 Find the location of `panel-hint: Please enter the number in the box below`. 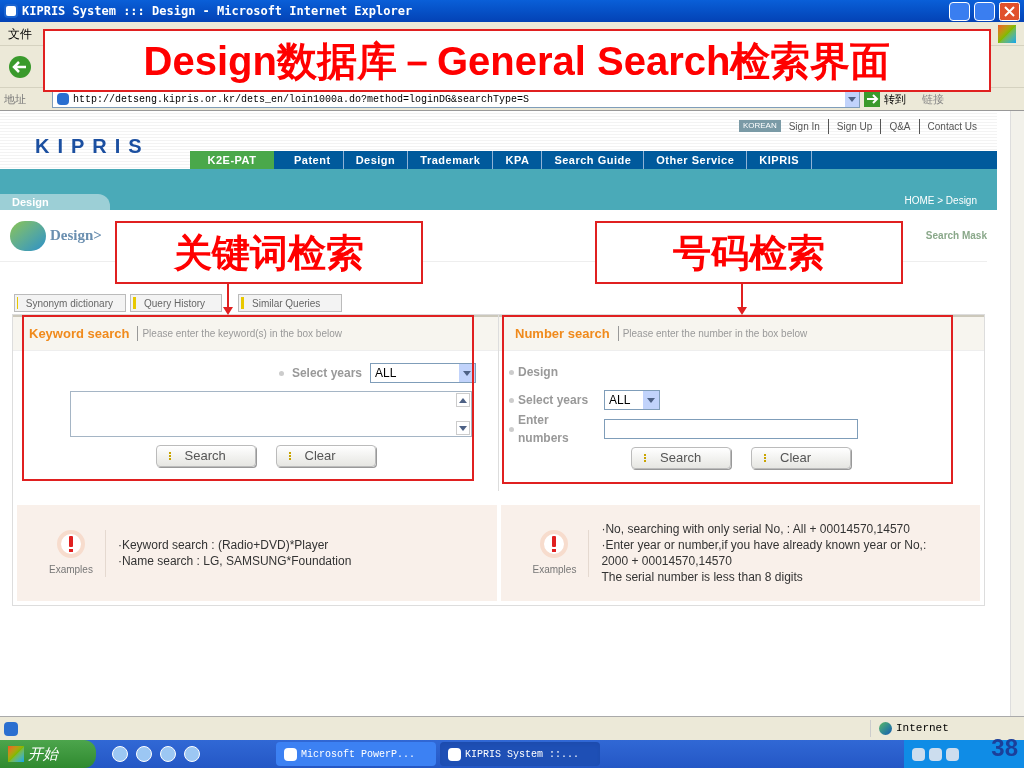

panel-hint: Please enter the number in the box below is located at coordinates (712, 333).